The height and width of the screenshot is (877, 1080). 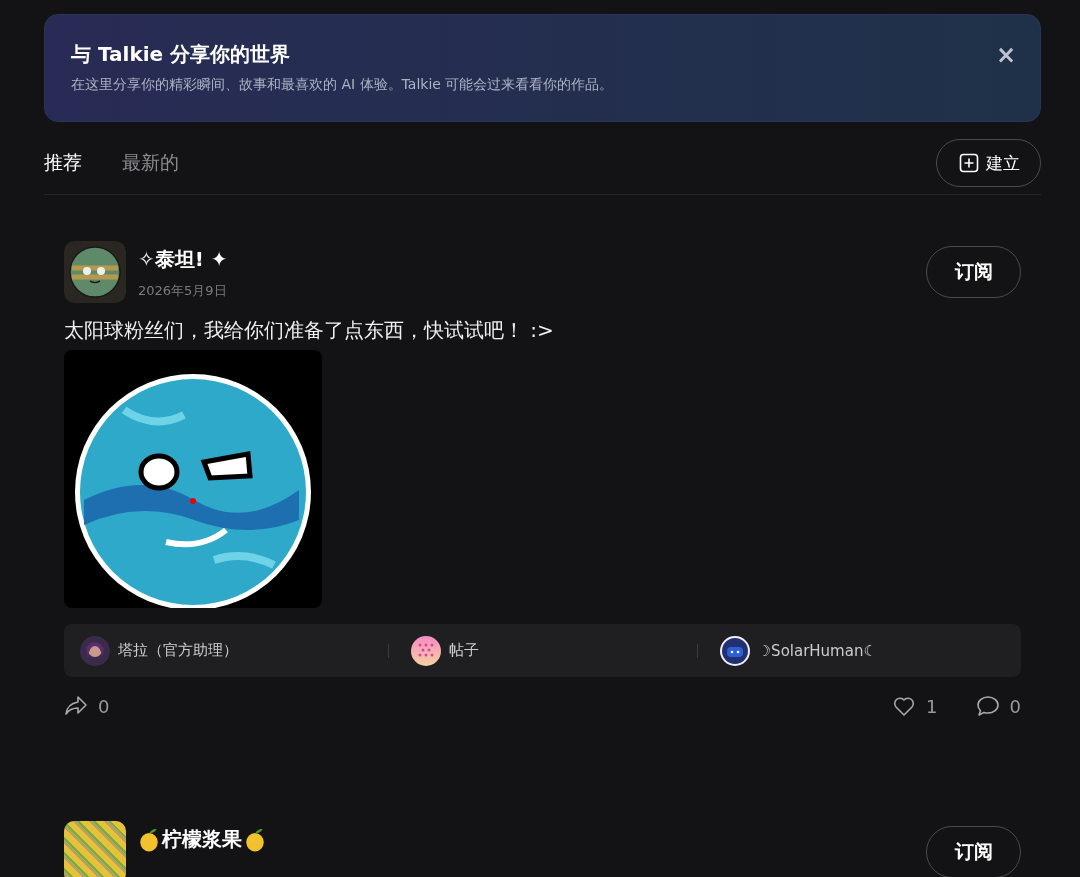 I want to click on author-name: ✧泰坦! ✦, so click(x=183, y=259).